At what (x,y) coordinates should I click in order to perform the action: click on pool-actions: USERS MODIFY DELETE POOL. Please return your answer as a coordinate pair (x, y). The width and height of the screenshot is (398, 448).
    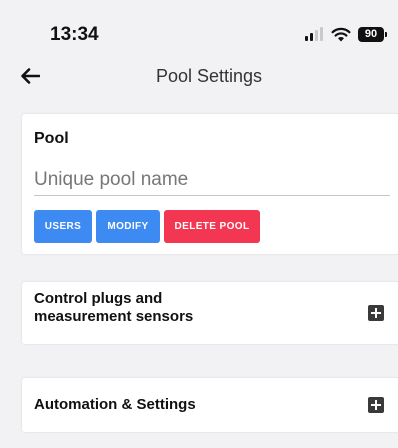
    Looking at the image, I should click on (147, 226).